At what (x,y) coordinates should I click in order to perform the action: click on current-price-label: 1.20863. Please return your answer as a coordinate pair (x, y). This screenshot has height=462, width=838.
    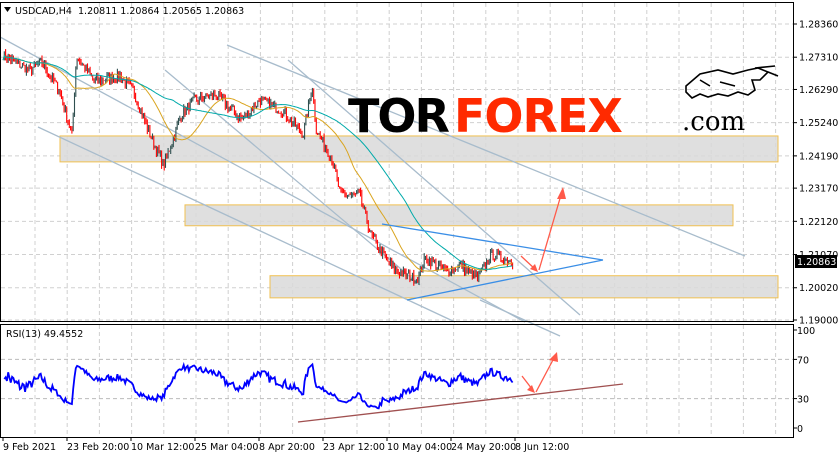
    Looking at the image, I should click on (816, 261).